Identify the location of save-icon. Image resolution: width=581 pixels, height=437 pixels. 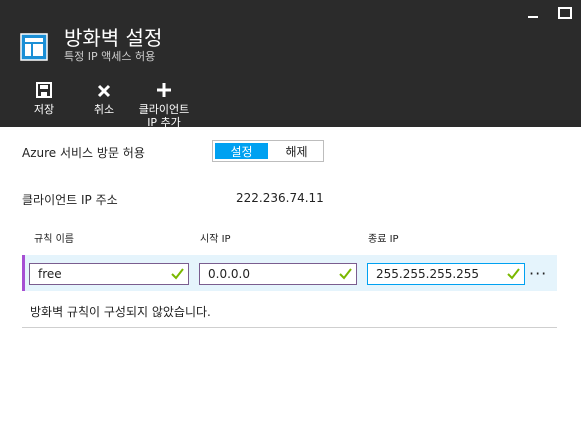
(44, 88).